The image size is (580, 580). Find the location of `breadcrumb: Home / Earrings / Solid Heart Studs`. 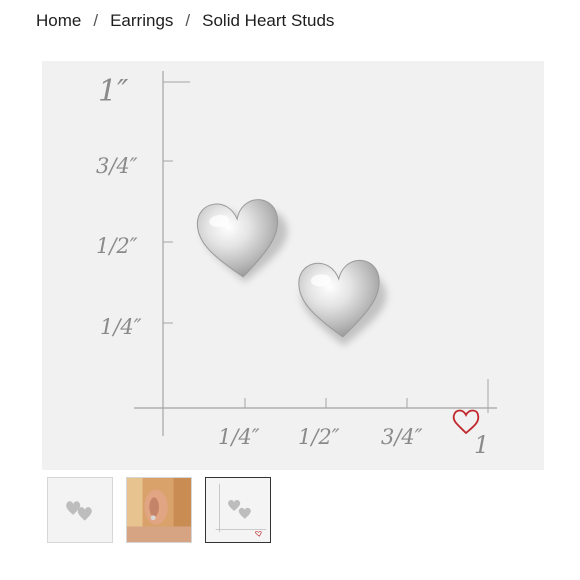

breadcrumb: Home / Earrings / Solid Heart Studs is located at coordinates (185, 21).